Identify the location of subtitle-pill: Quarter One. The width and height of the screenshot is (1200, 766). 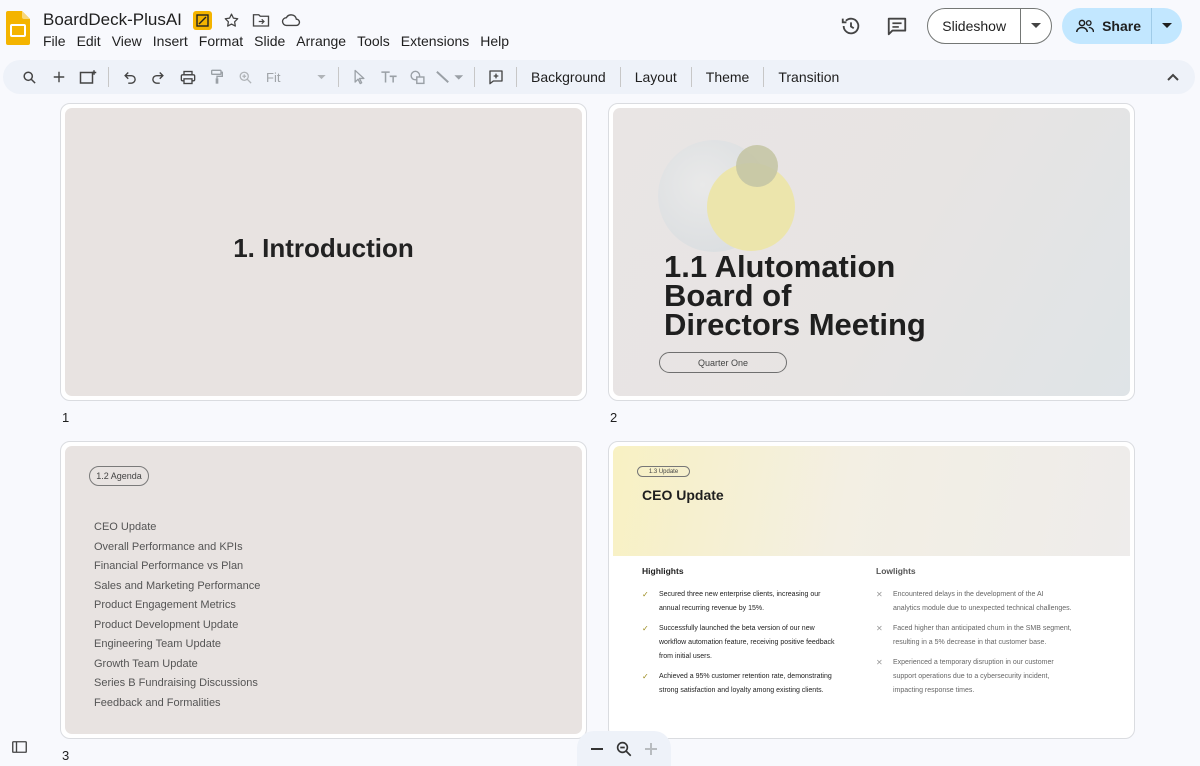
(723, 362).